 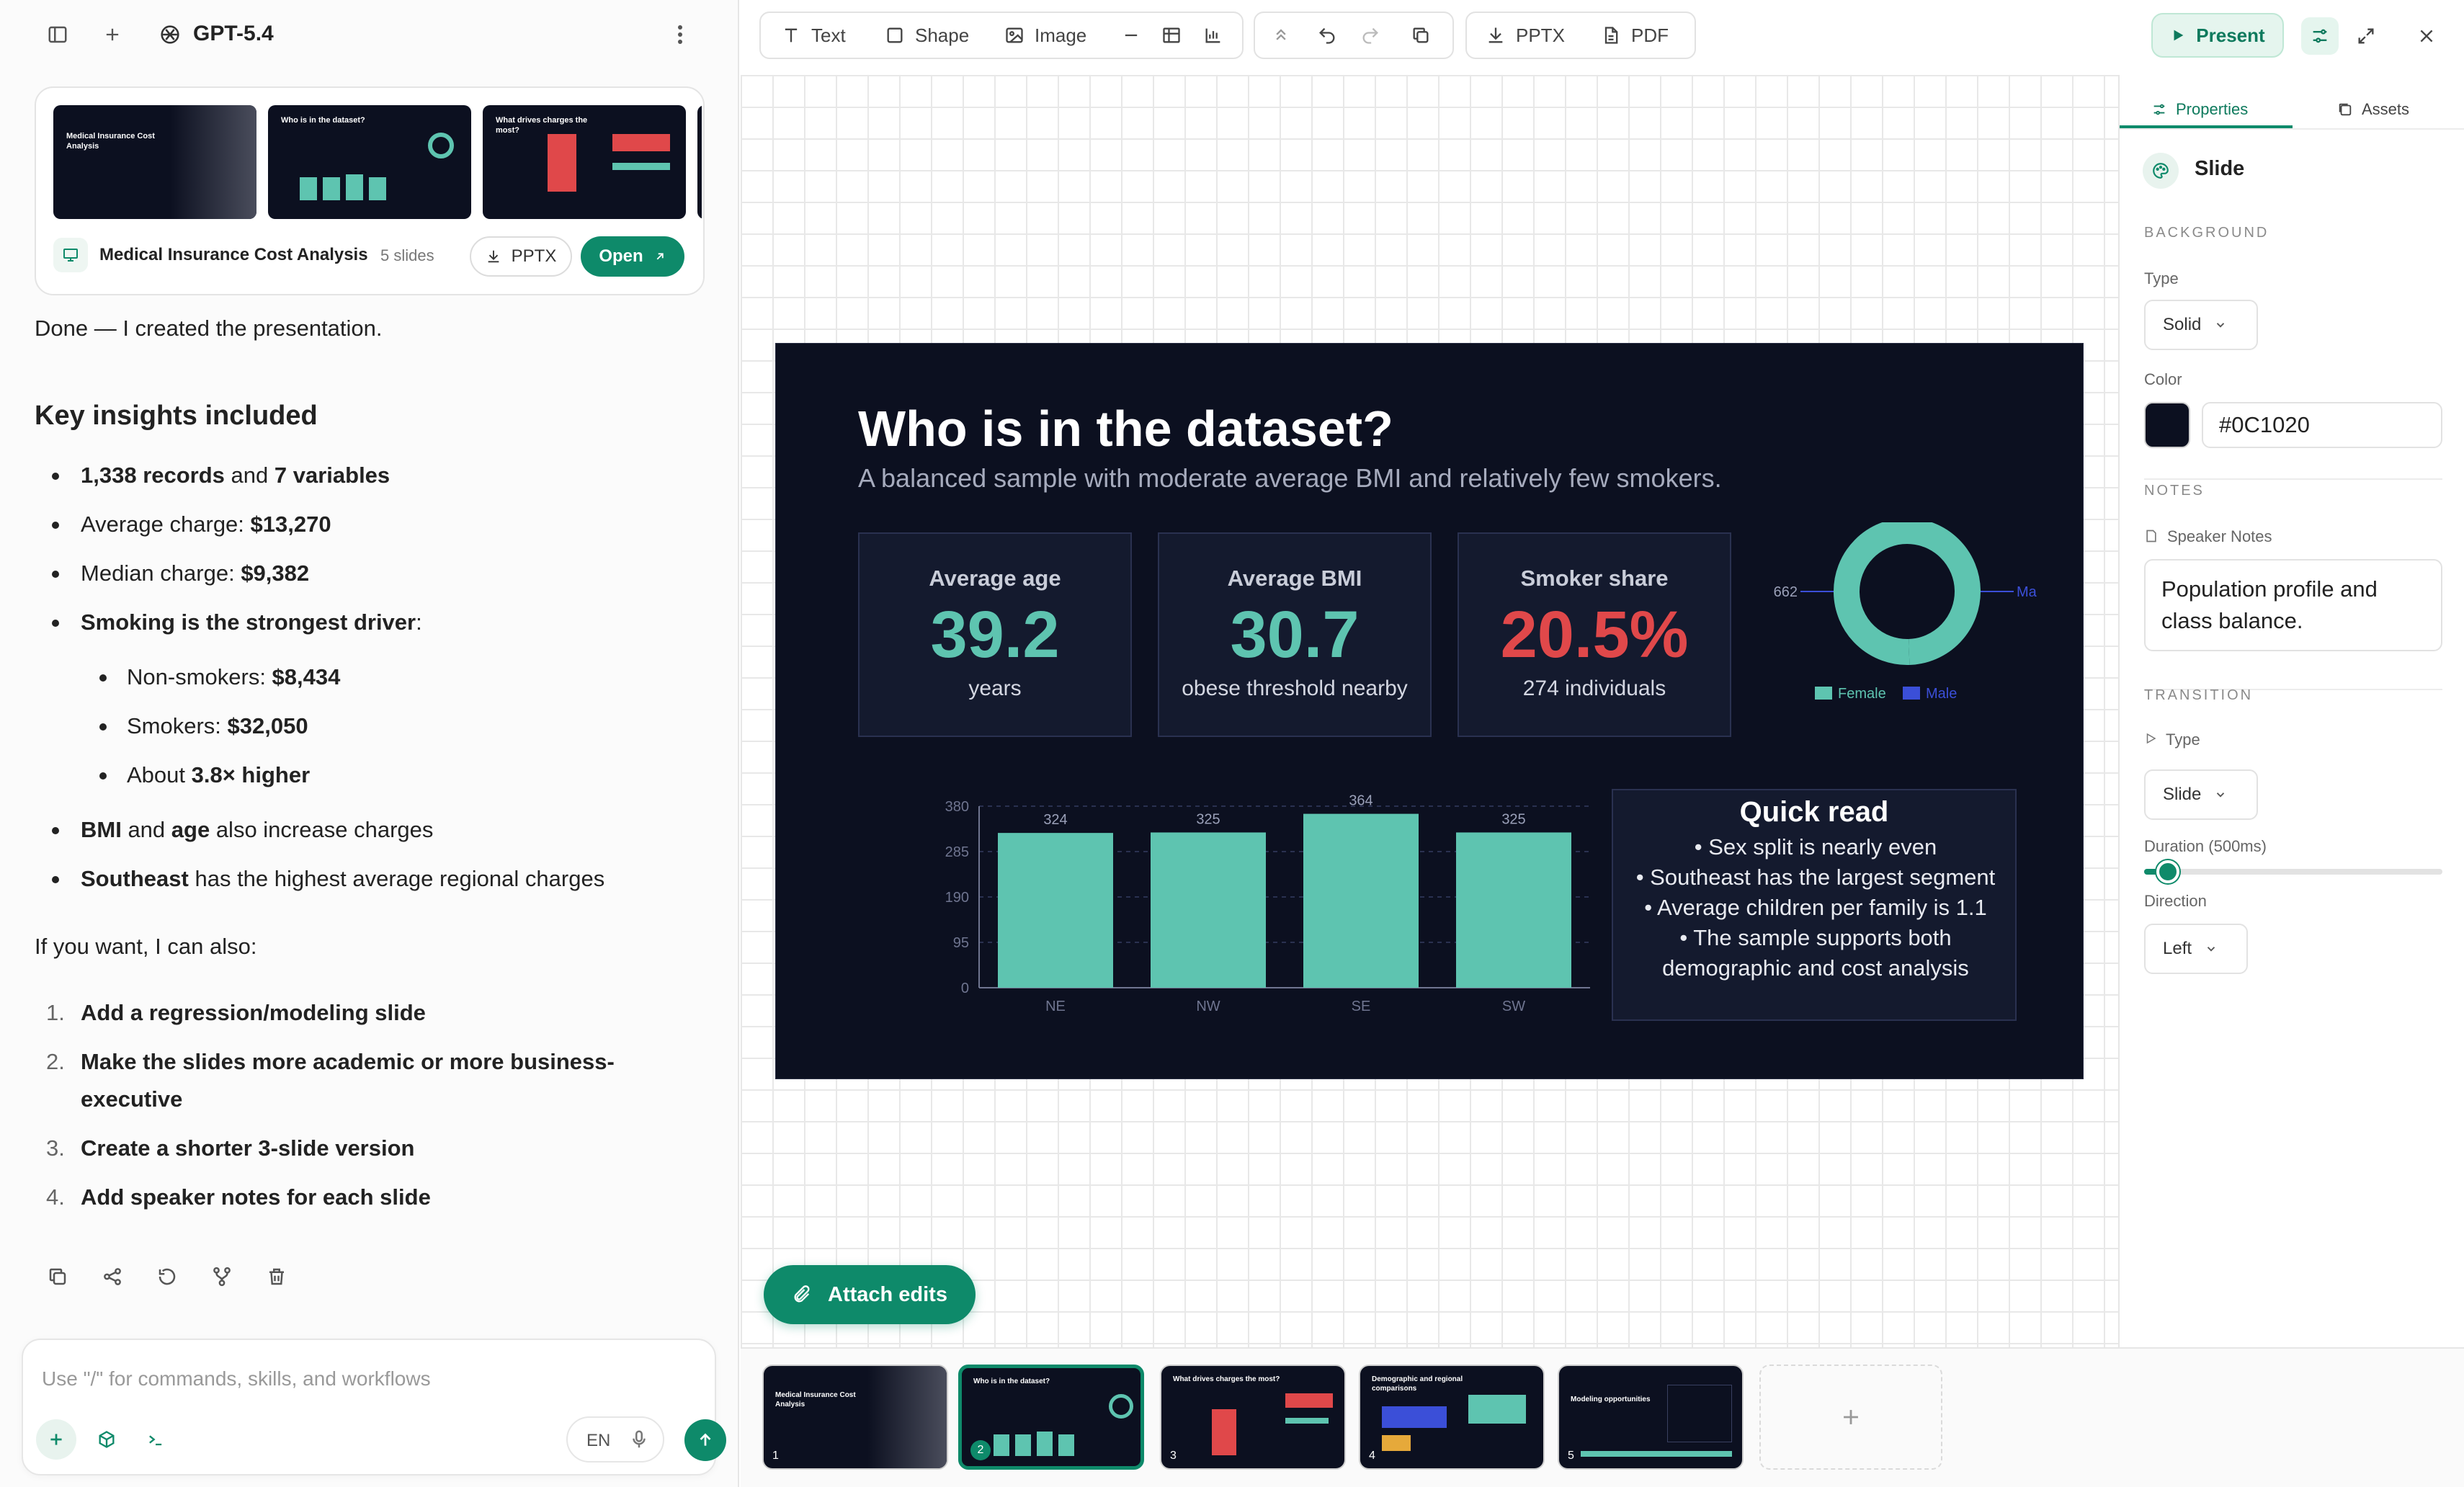 I want to click on duration-slider, so click(x=2293, y=871).